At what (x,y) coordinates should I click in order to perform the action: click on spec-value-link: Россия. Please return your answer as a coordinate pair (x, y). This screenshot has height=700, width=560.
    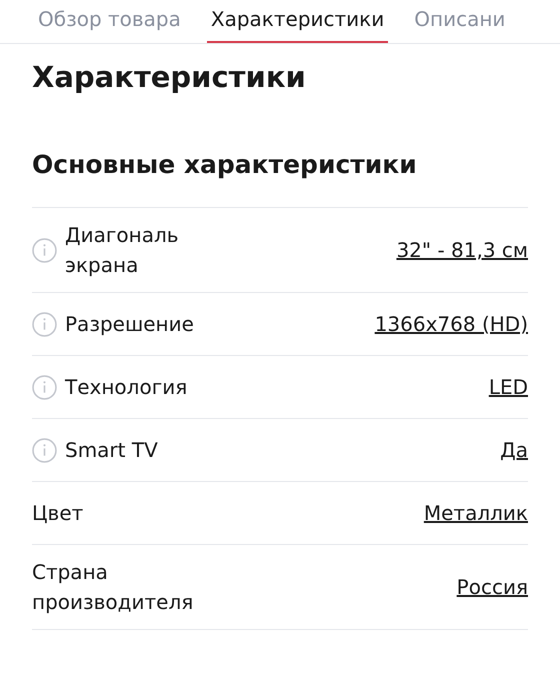
    Looking at the image, I should click on (492, 587).